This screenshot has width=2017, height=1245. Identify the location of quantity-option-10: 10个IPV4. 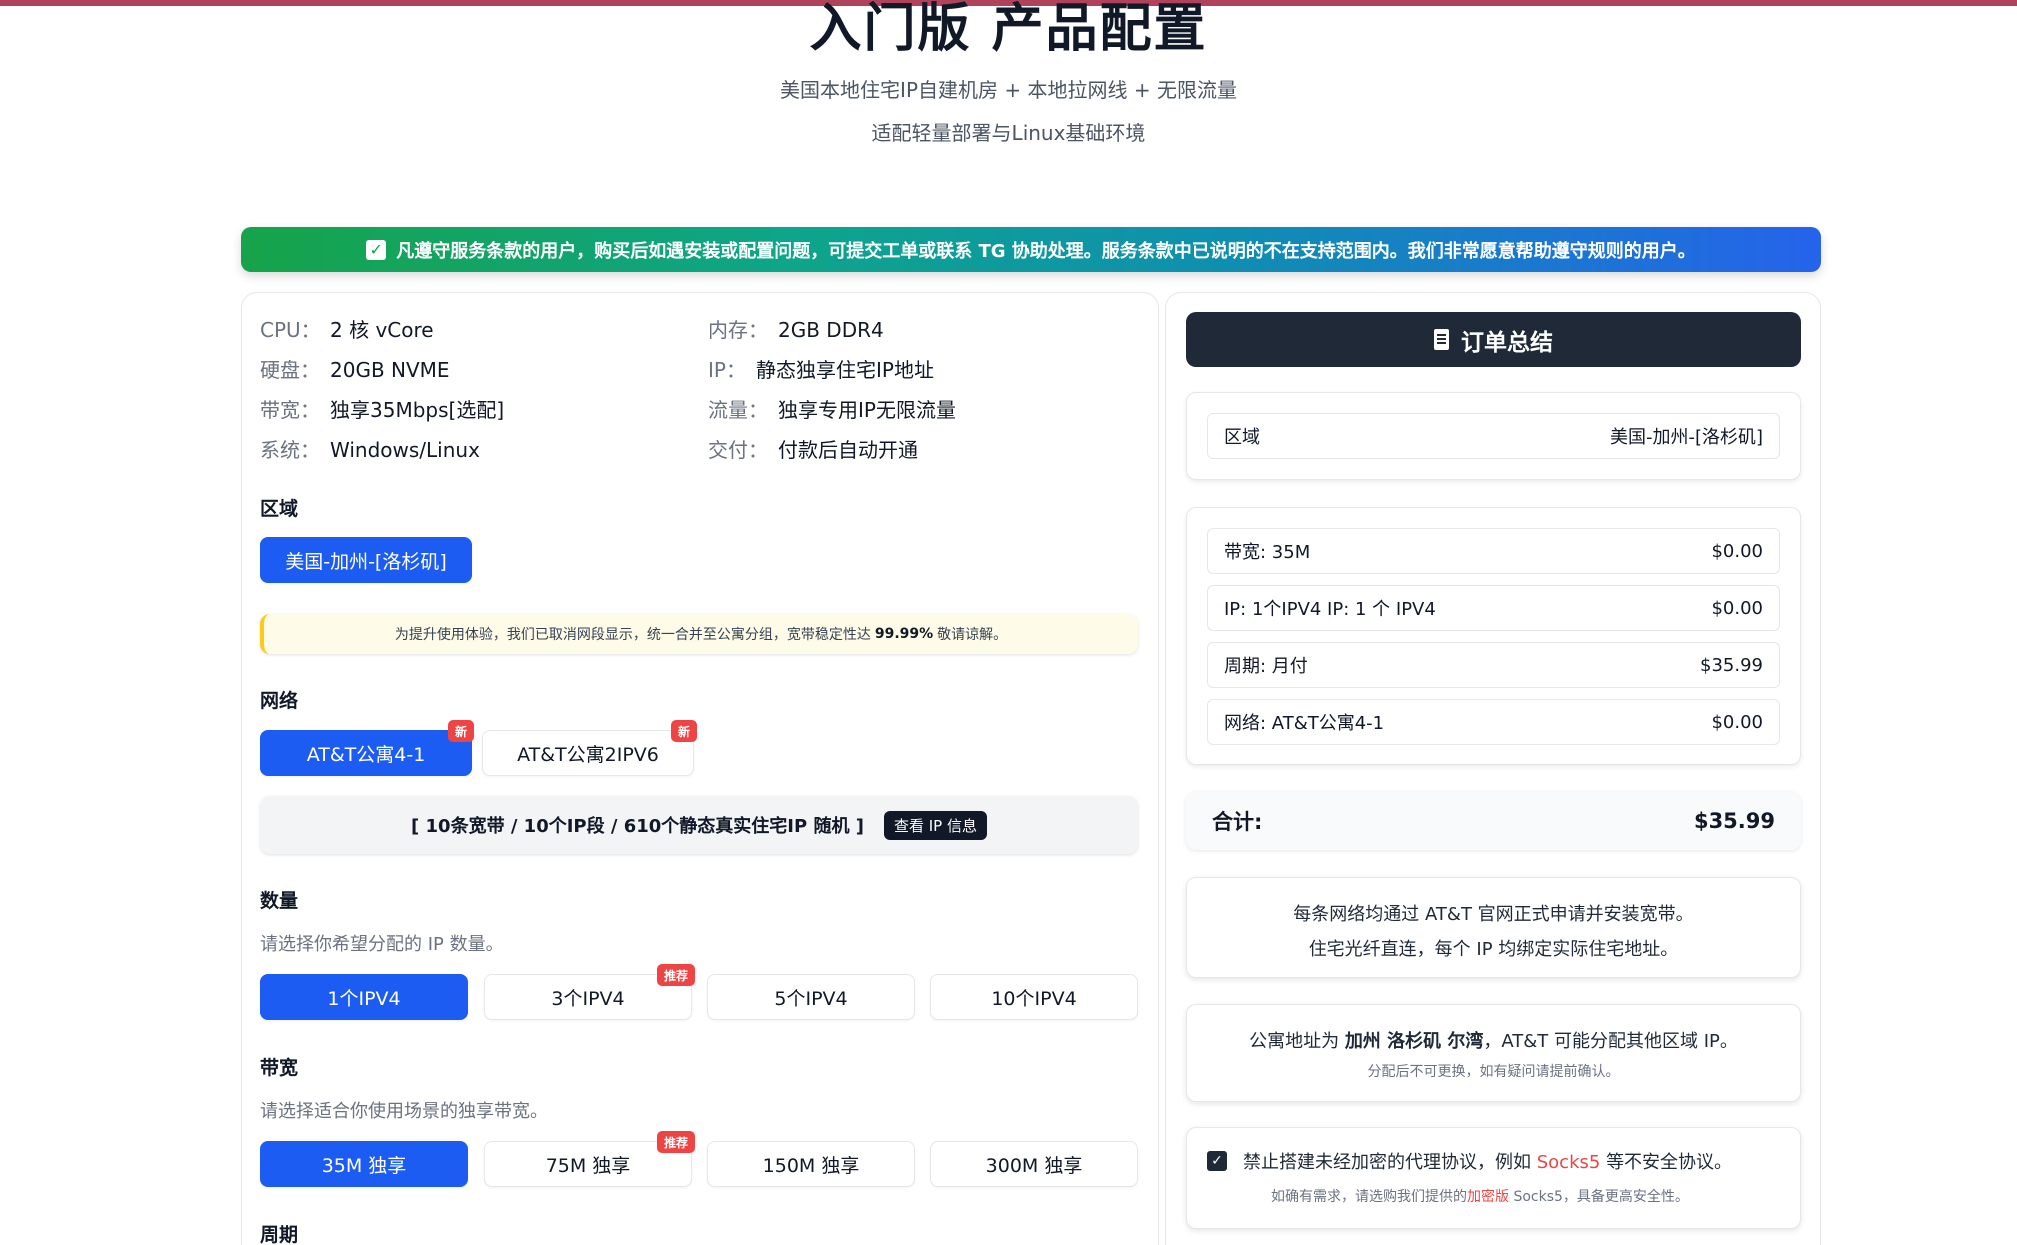
(1034, 997).